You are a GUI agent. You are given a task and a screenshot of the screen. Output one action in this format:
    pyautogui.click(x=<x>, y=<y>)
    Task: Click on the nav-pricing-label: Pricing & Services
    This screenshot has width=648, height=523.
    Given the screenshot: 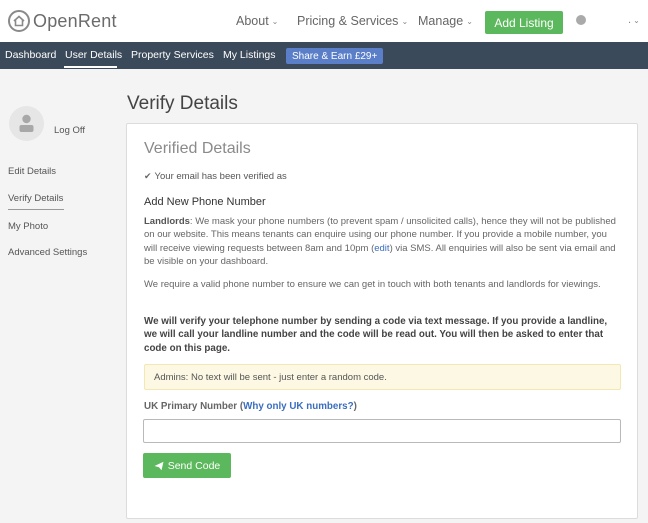 What is the action you would take?
    pyautogui.click(x=348, y=21)
    